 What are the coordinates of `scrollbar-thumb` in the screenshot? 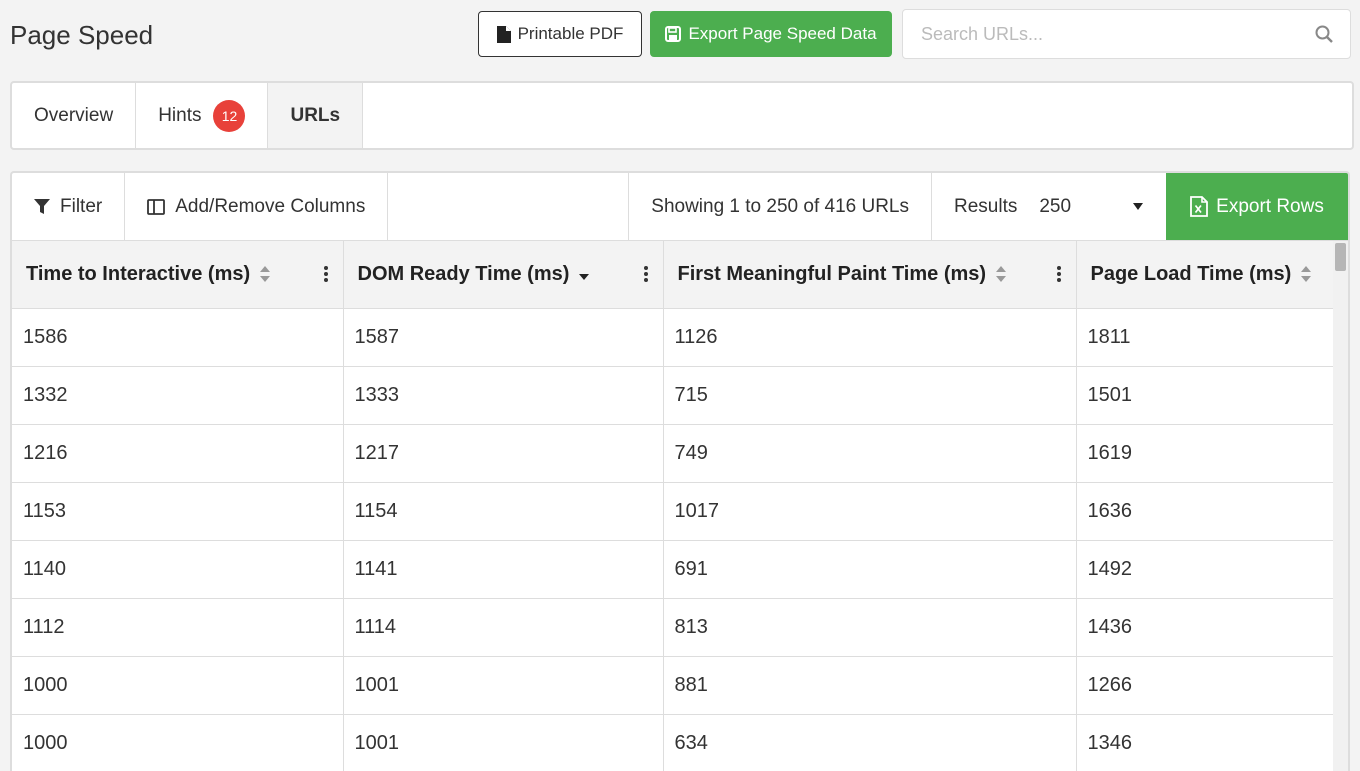 It's located at (1340, 257).